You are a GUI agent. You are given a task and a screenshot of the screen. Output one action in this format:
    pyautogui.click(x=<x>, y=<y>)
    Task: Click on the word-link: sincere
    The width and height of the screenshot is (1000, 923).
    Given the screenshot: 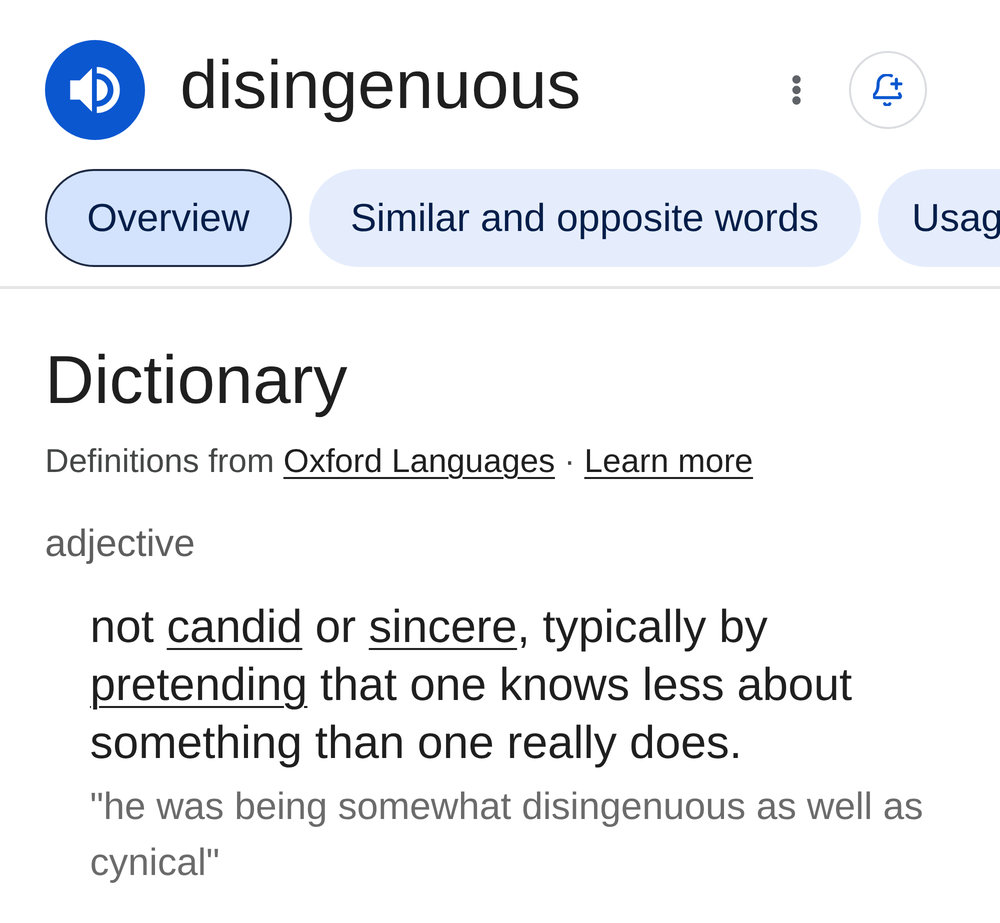 What is the action you would take?
    pyautogui.click(x=443, y=626)
    